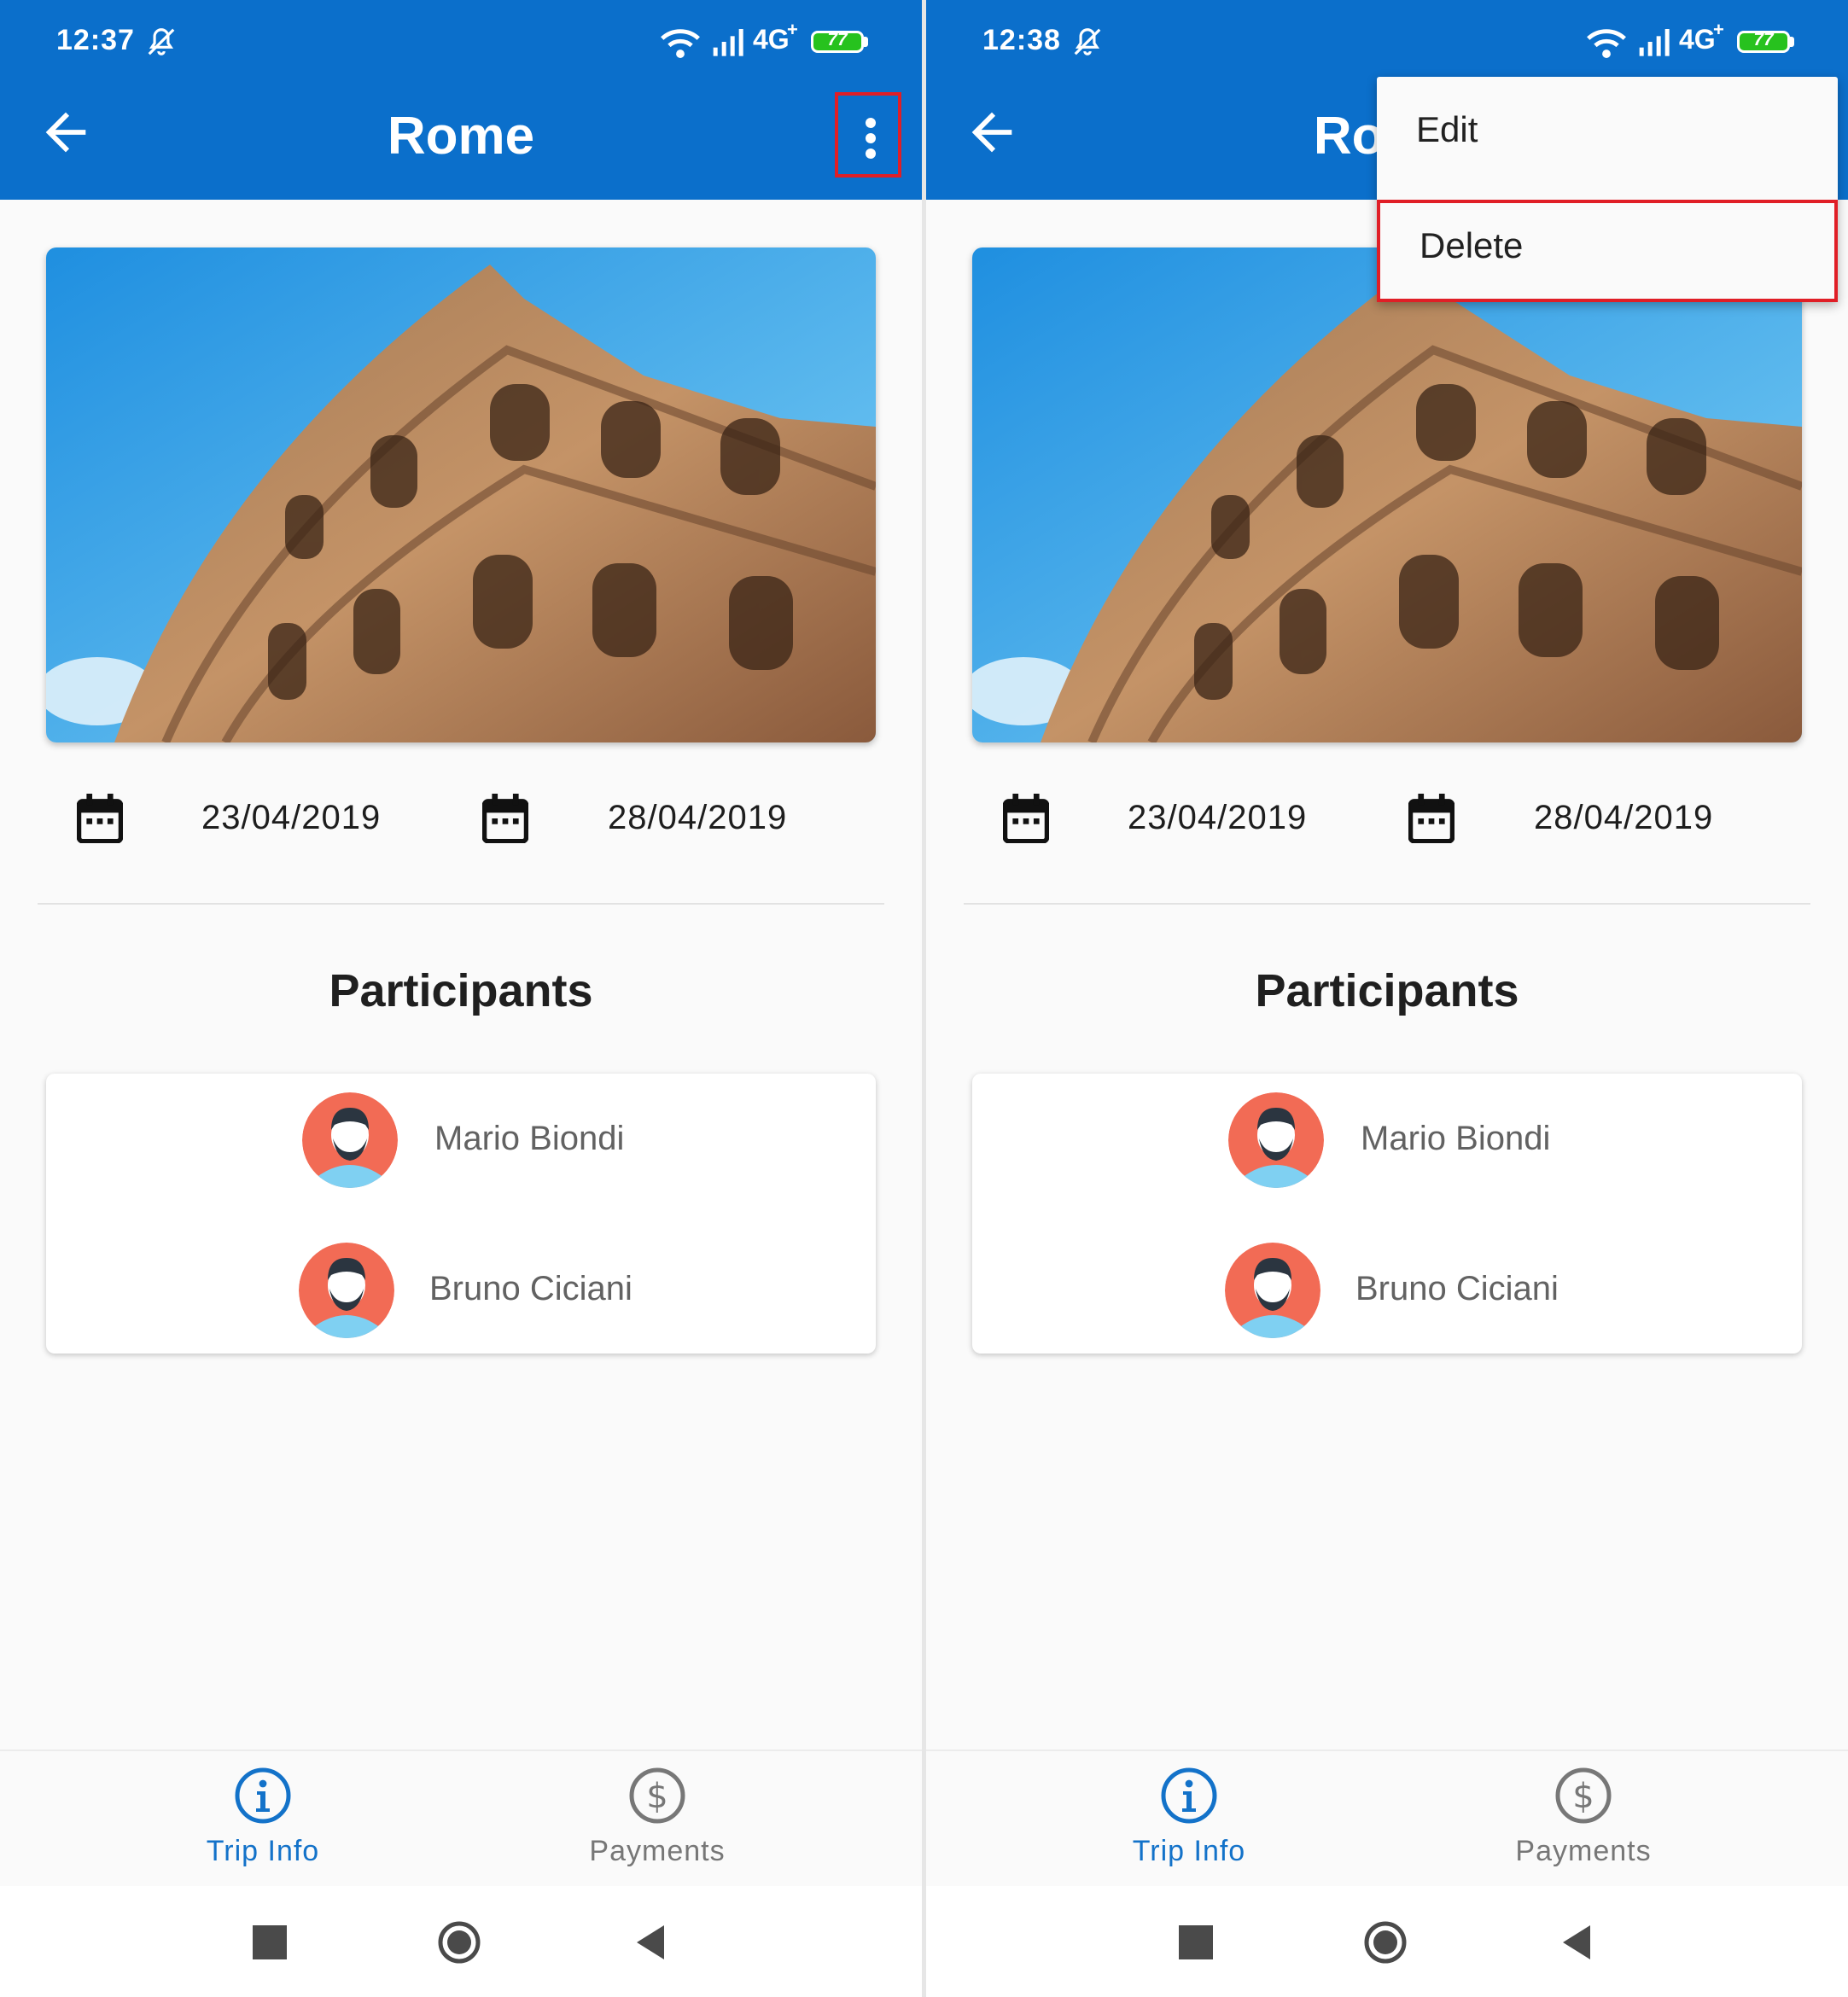  What do you see at coordinates (95, 40) in the screenshot?
I see `status-time: 12:37` at bounding box center [95, 40].